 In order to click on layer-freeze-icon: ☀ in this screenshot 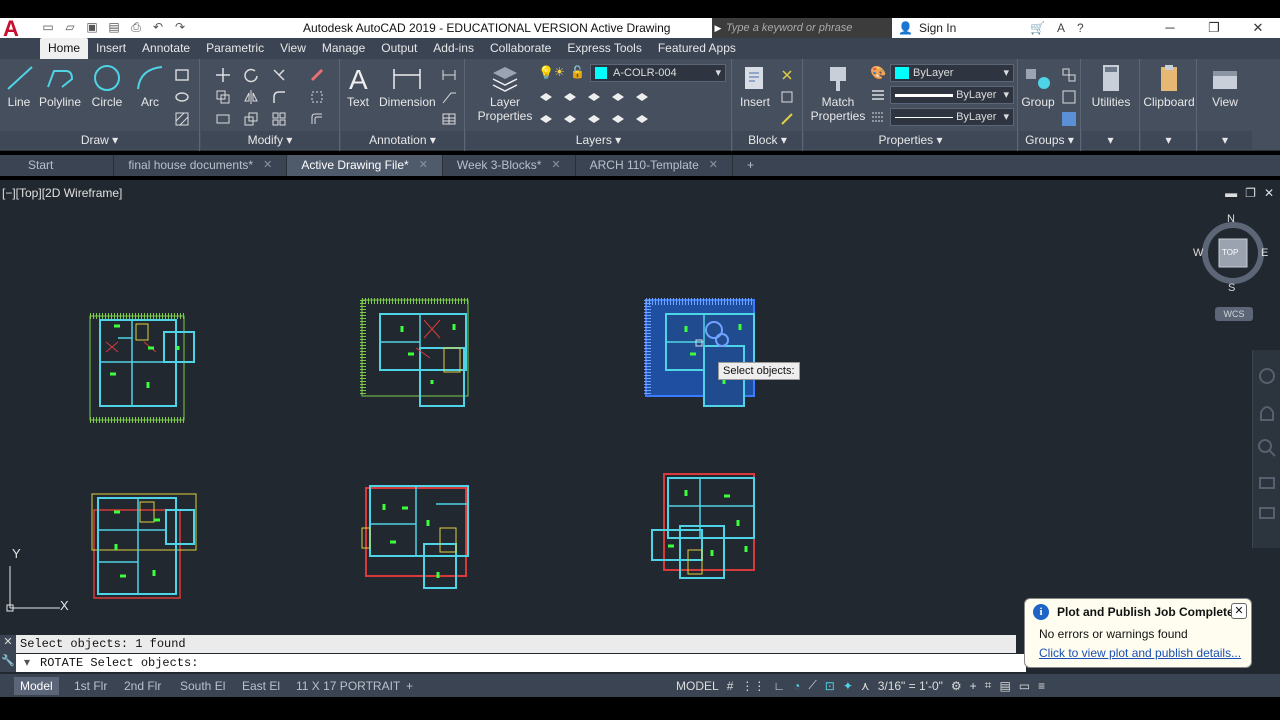, I will do `click(562, 73)`.